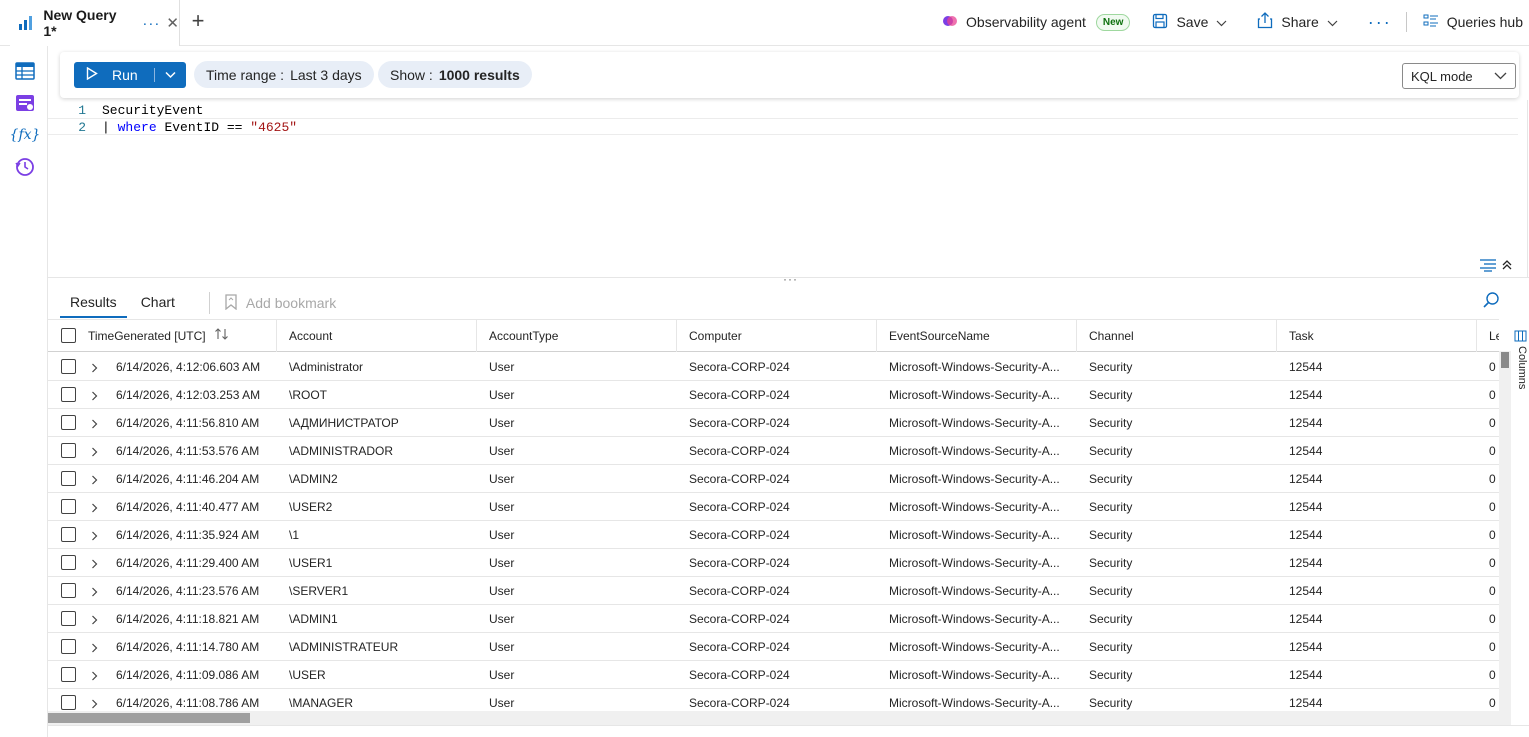 The height and width of the screenshot is (737, 1529). Describe the element at coordinates (68, 335) in the screenshot. I see `select-all-checkbox` at that location.